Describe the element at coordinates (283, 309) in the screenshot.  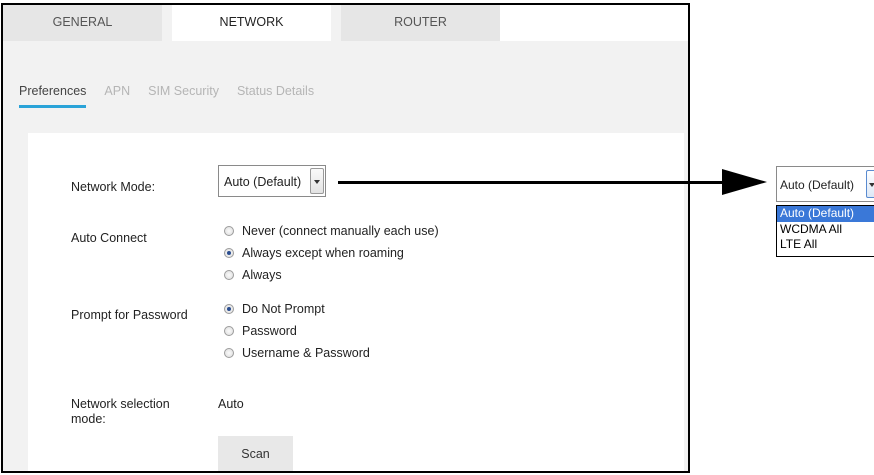
I see `radio-label: Do Not Prompt` at that location.